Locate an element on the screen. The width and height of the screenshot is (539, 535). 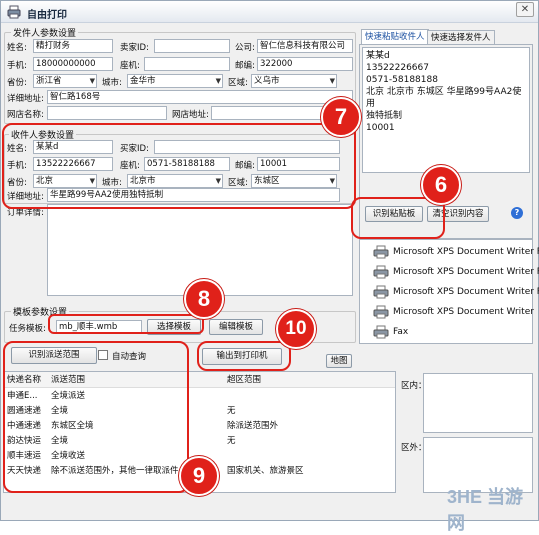
printer-name: Microsoft XPS Document Writer is located at coordinates (463, 312).